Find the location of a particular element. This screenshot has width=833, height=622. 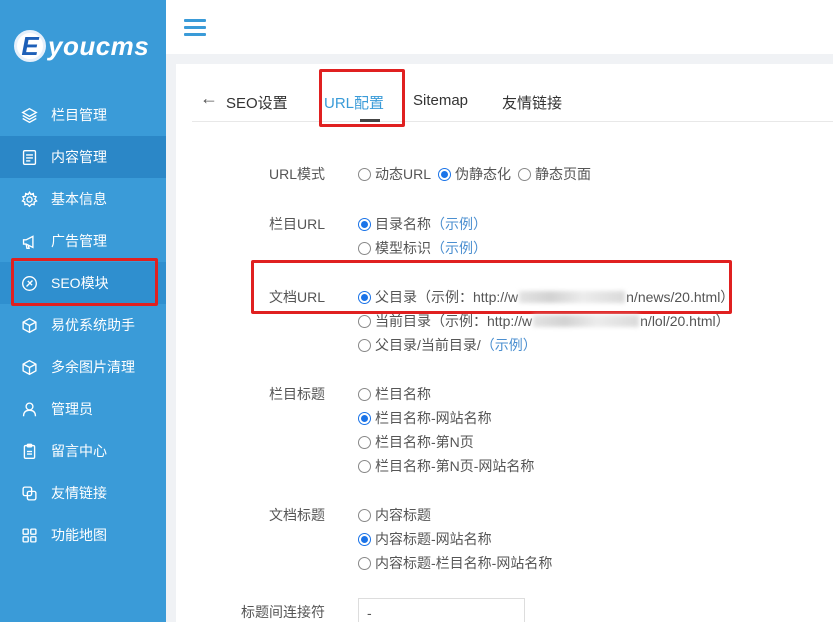

megaphone-icon is located at coordinates (29, 241).